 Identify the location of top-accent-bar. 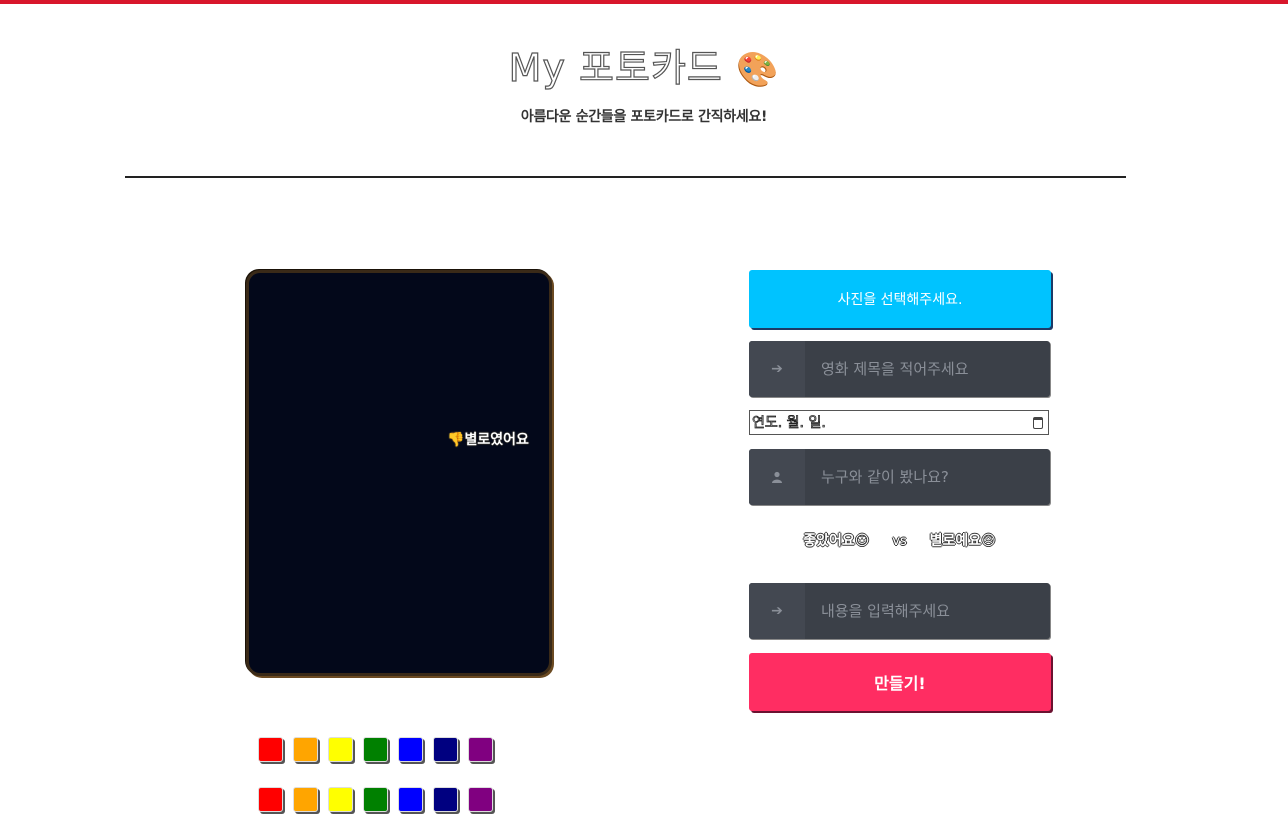
(644, 2).